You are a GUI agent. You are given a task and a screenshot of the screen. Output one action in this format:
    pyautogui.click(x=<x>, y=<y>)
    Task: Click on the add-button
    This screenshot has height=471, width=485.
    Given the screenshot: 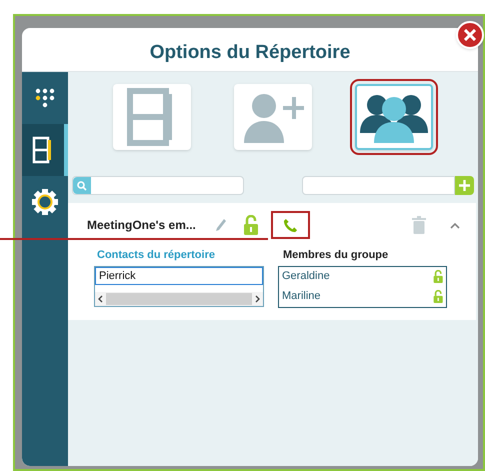 What is the action you would take?
    pyautogui.click(x=464, y=185)
    